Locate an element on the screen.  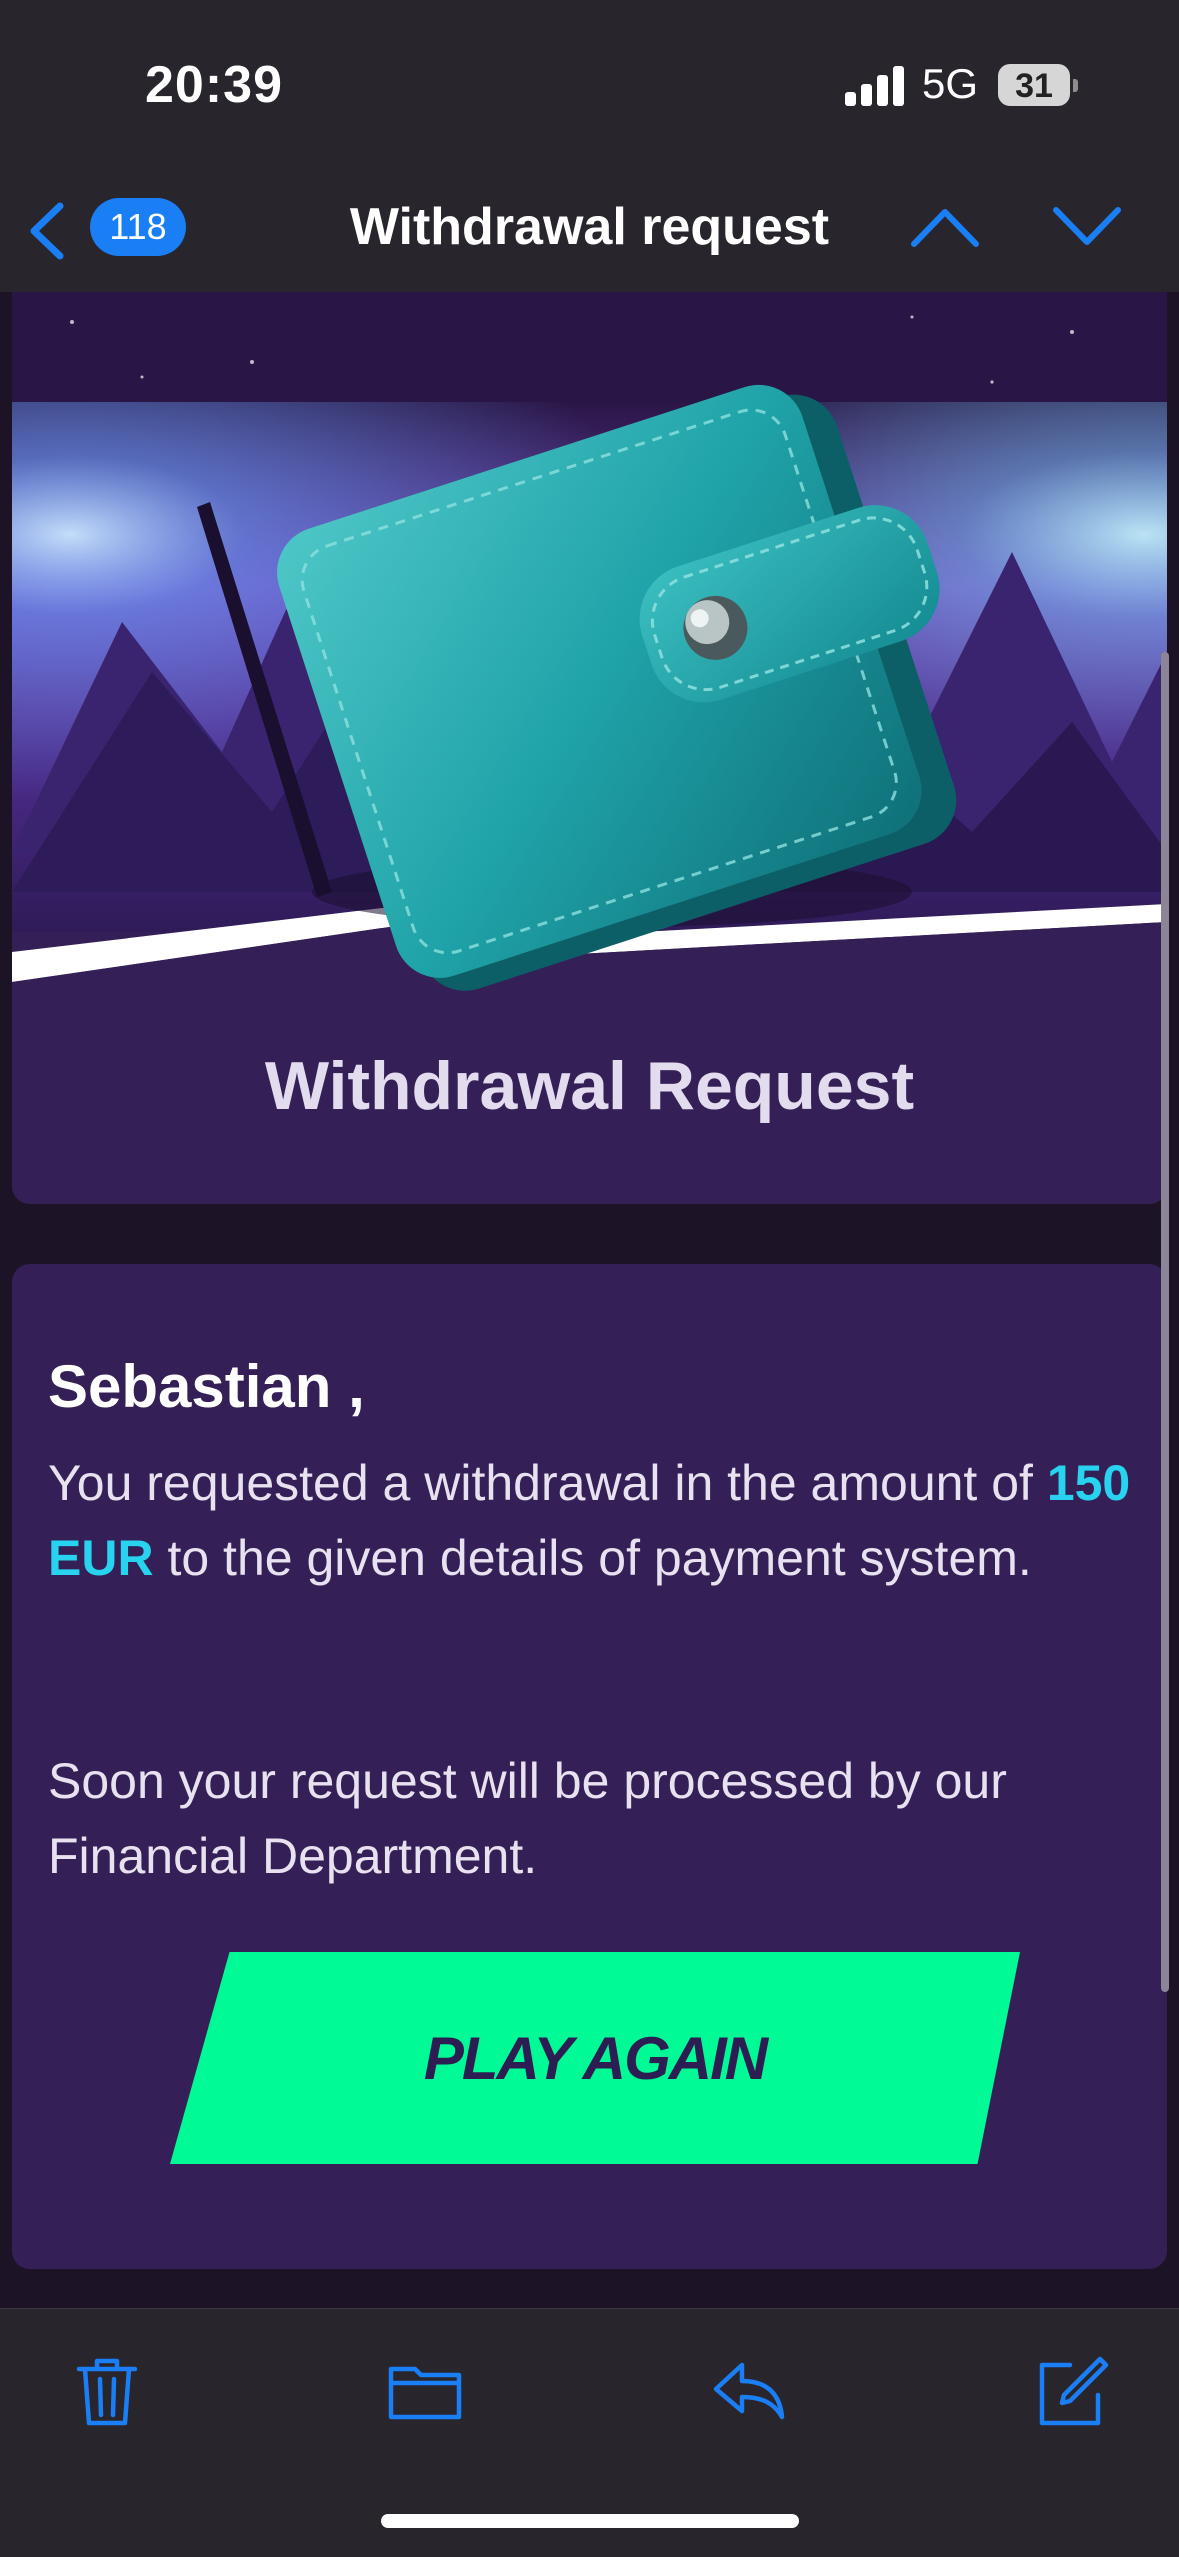
chevron-down-icon is located at coordinates (1087, 227).